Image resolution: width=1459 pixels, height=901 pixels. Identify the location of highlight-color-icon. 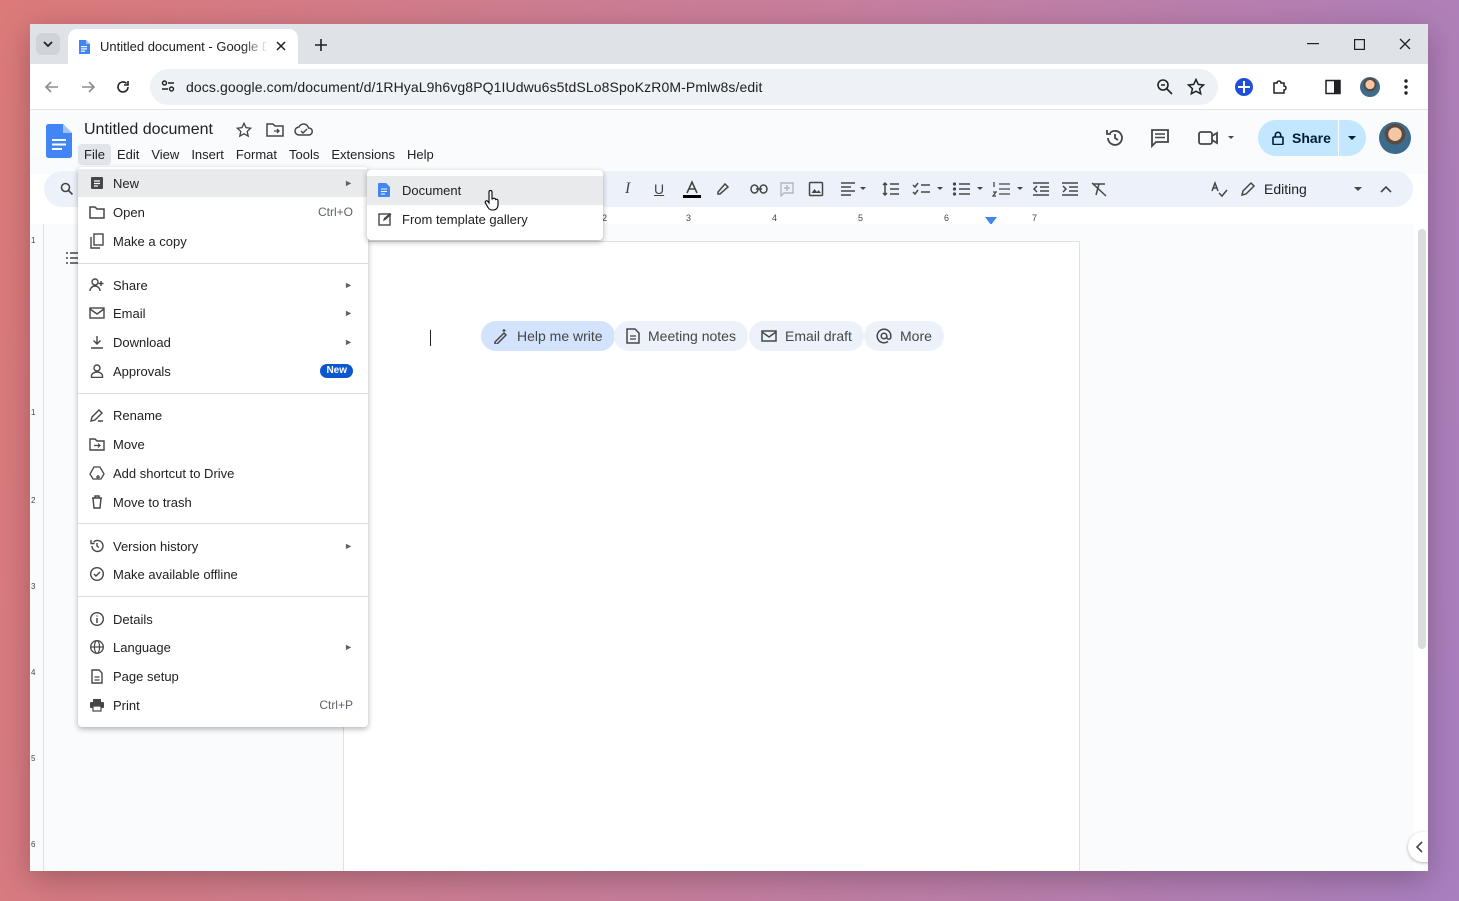
(722, 189).